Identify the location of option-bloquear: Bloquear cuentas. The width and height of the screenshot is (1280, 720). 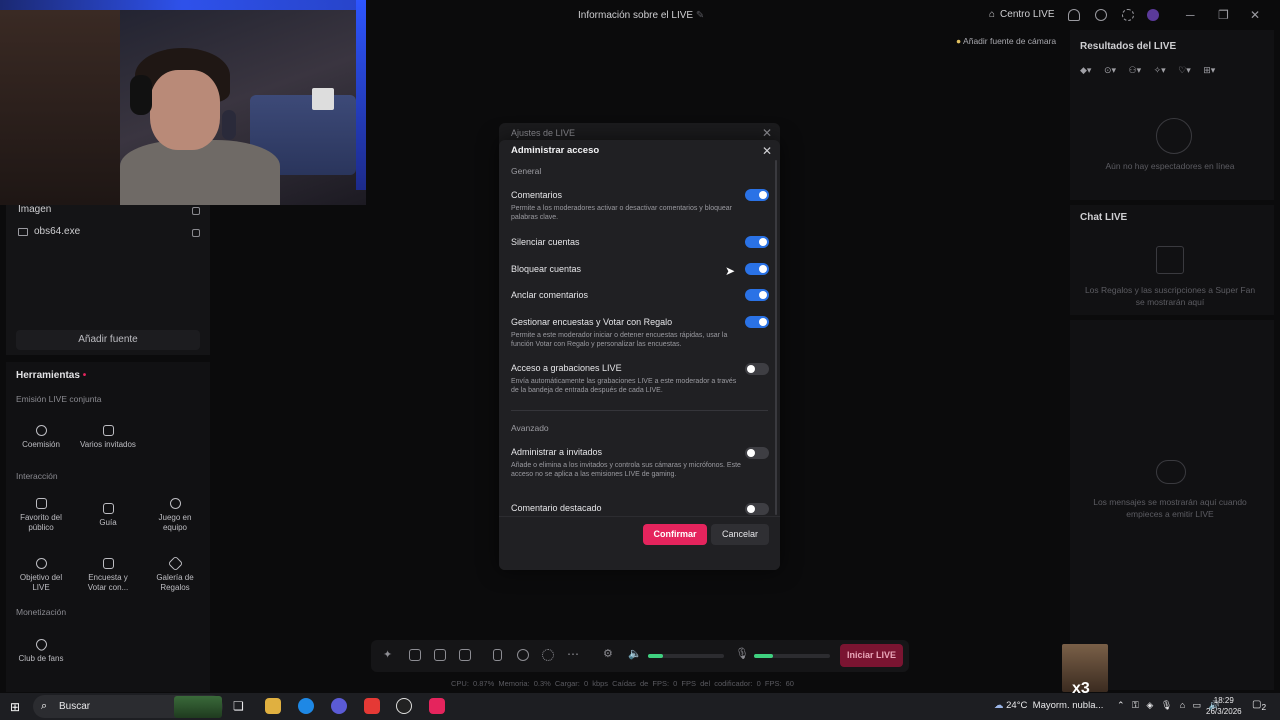
(546, 269).